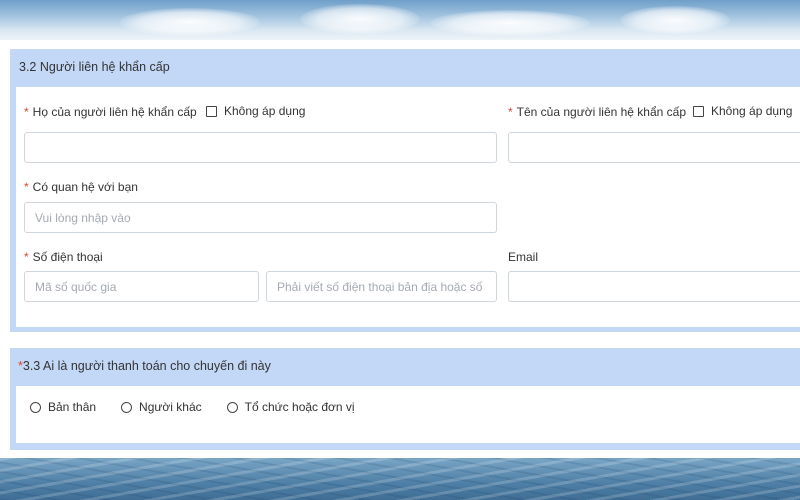 Image resolution: width=800 pixels, height=500 pixels. I want to click on email-input, so click(654, 286).